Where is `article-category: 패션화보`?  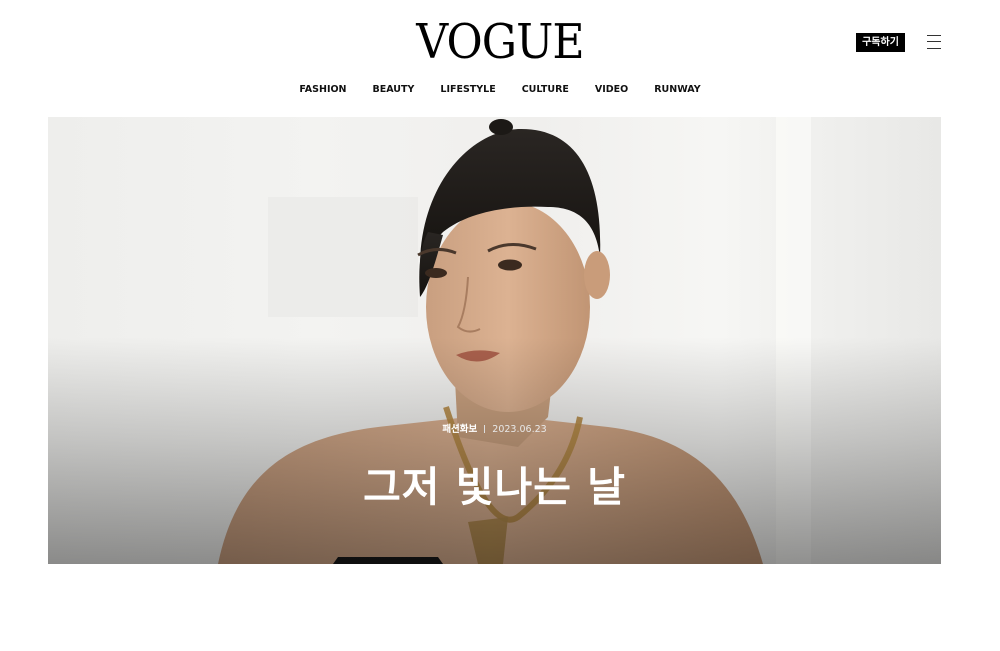 article-category: 패션화보 is located at coordinates (459, 429).